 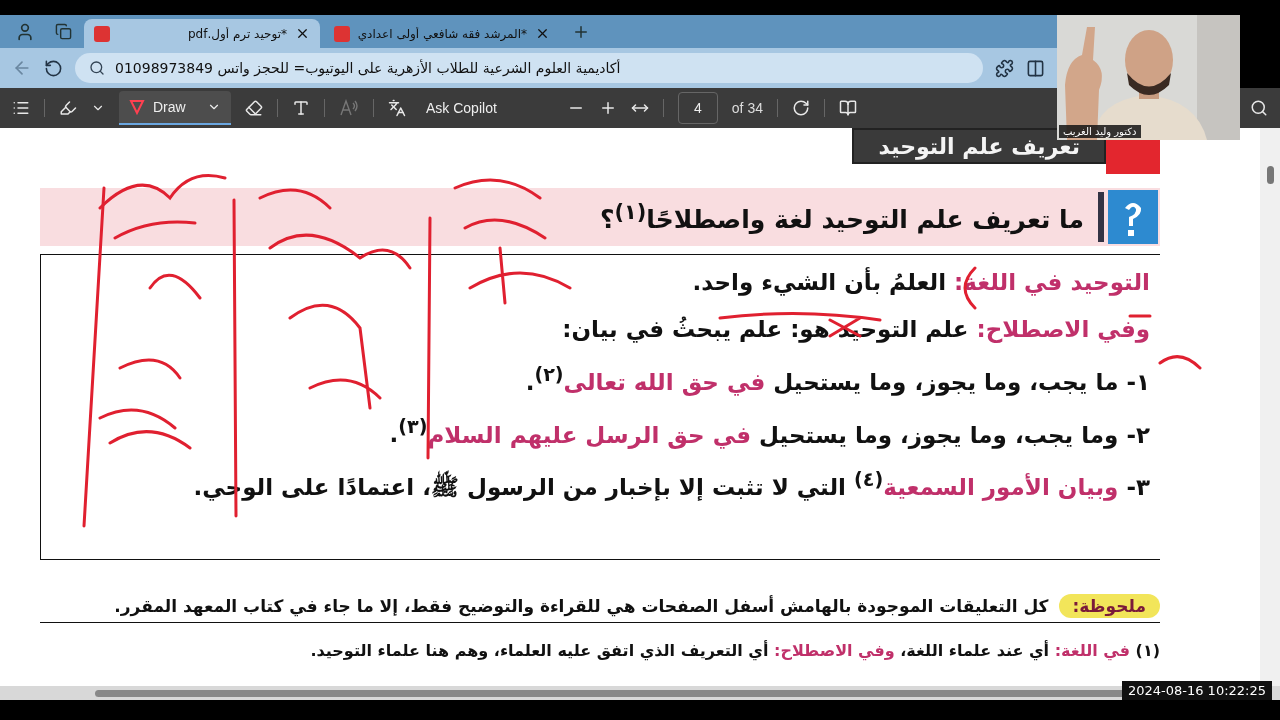 I want to click on rotate-icon, so click(x=800, y=108).